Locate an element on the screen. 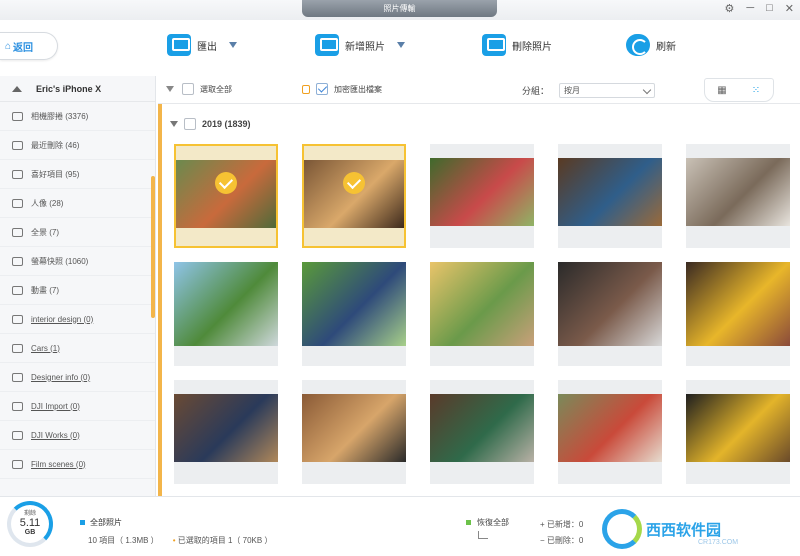 This screenshot has width=800, height=556. view-toggle: ▦ ⁙ is located at coordinates (739, 90).